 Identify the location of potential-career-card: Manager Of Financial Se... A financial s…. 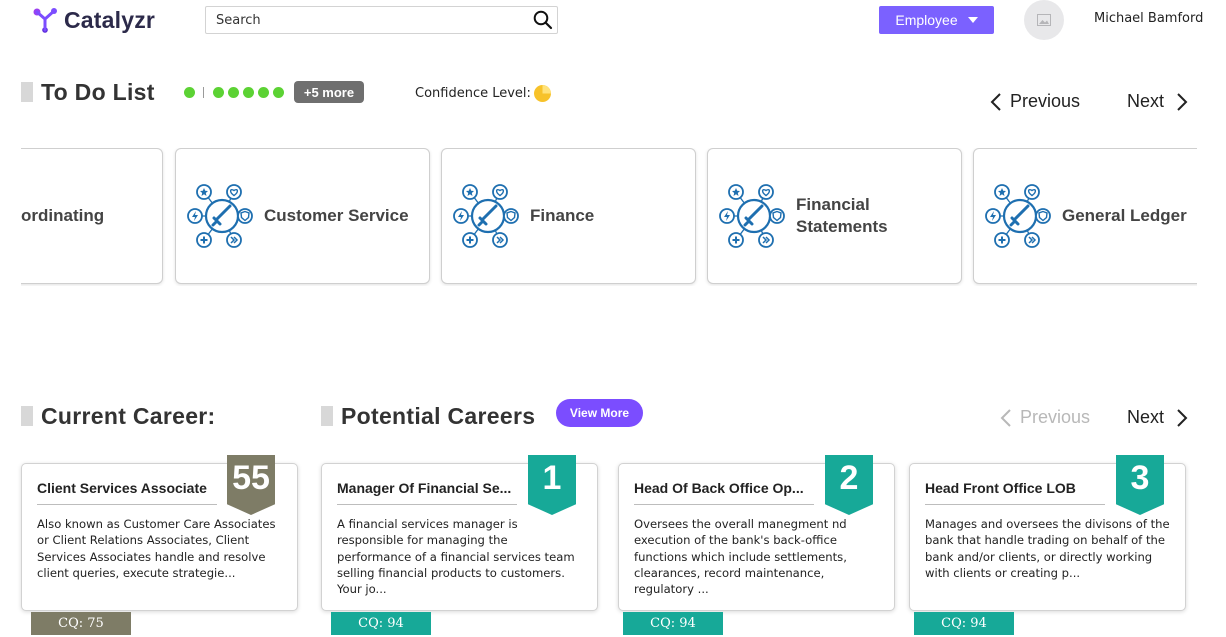
(459, 533).